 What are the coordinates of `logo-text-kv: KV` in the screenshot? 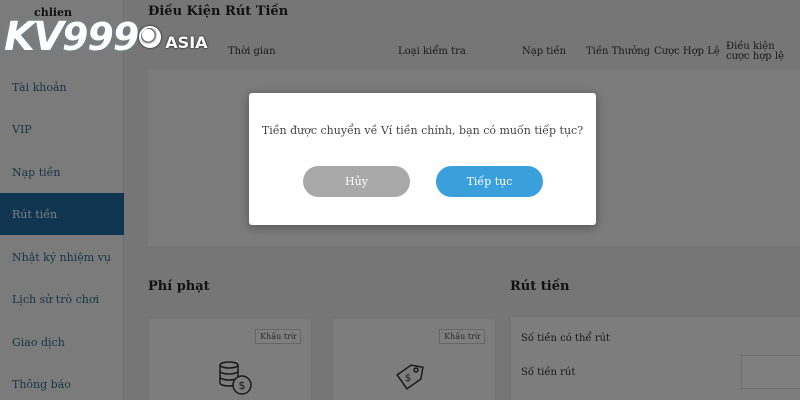 It's located at (34, 37).